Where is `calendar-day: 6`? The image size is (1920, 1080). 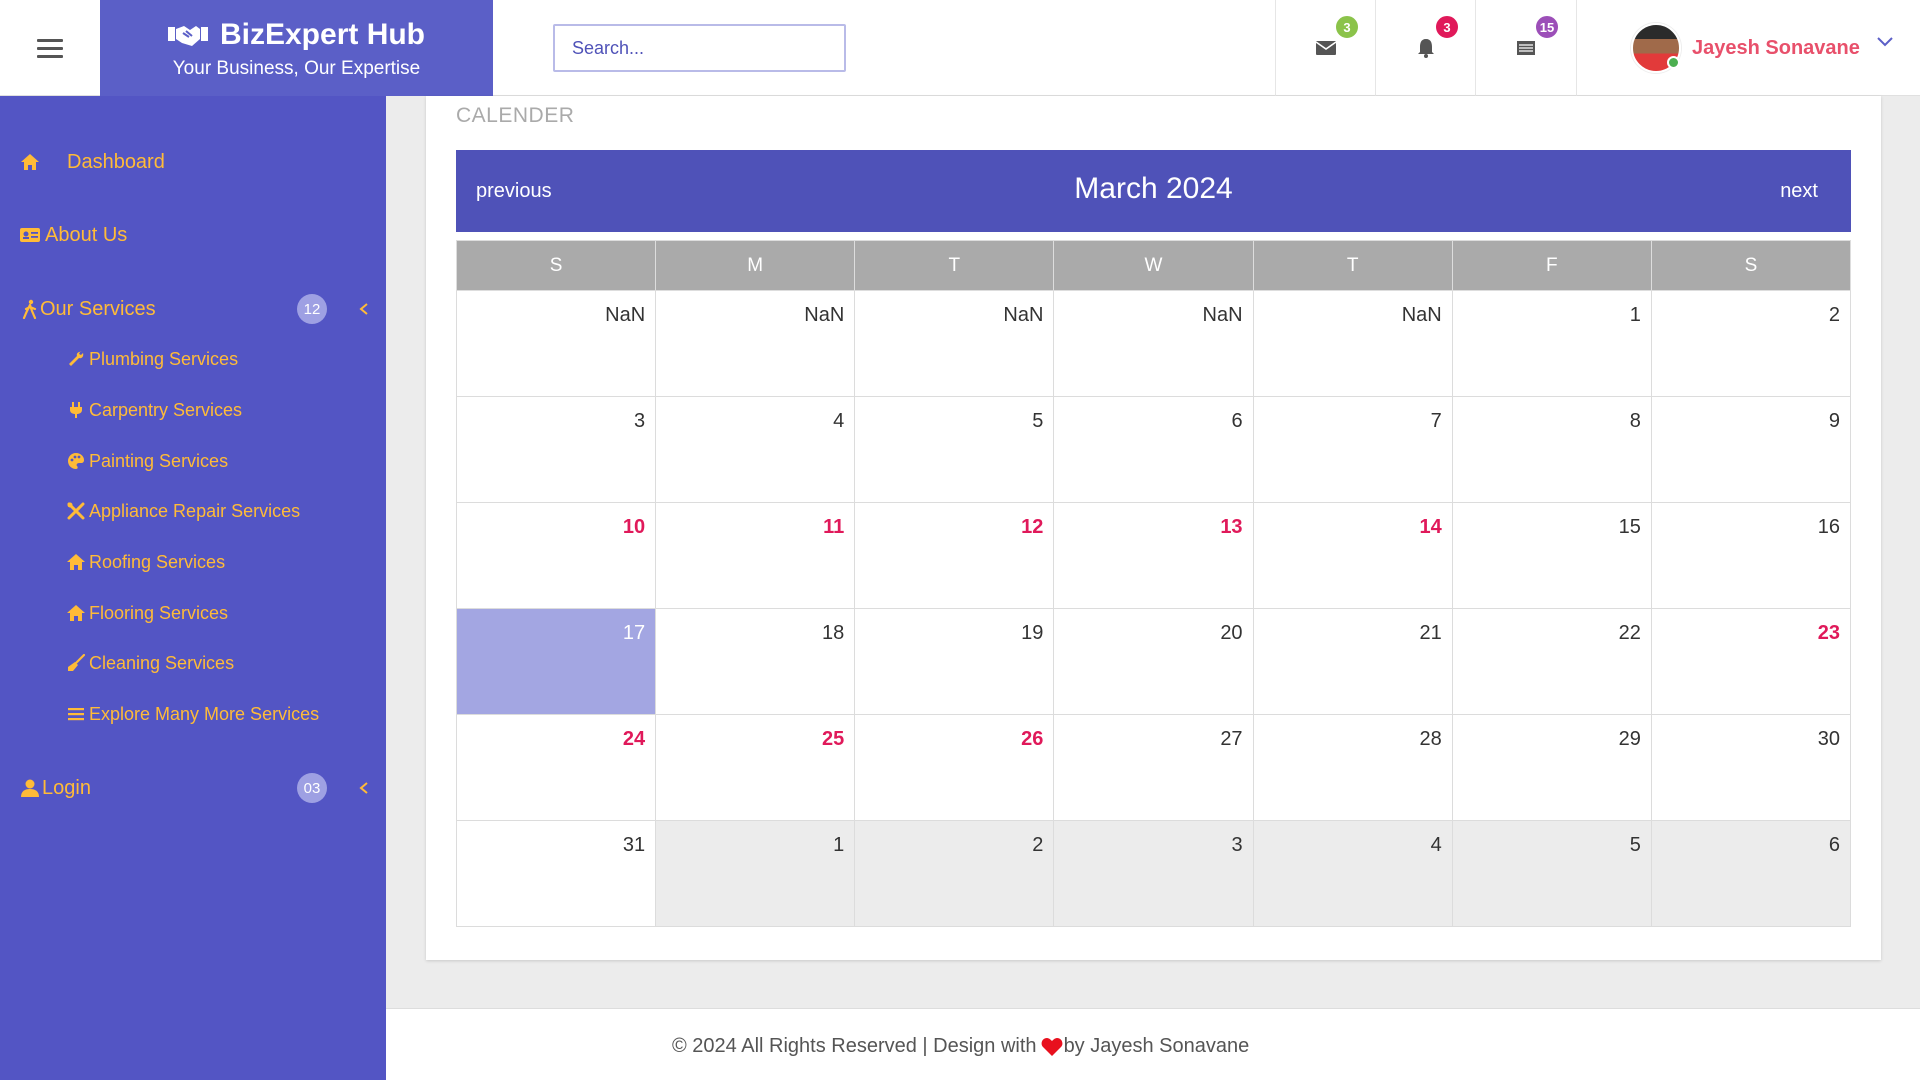
calendar-day: 6 is located at coordinates (1153, 449).